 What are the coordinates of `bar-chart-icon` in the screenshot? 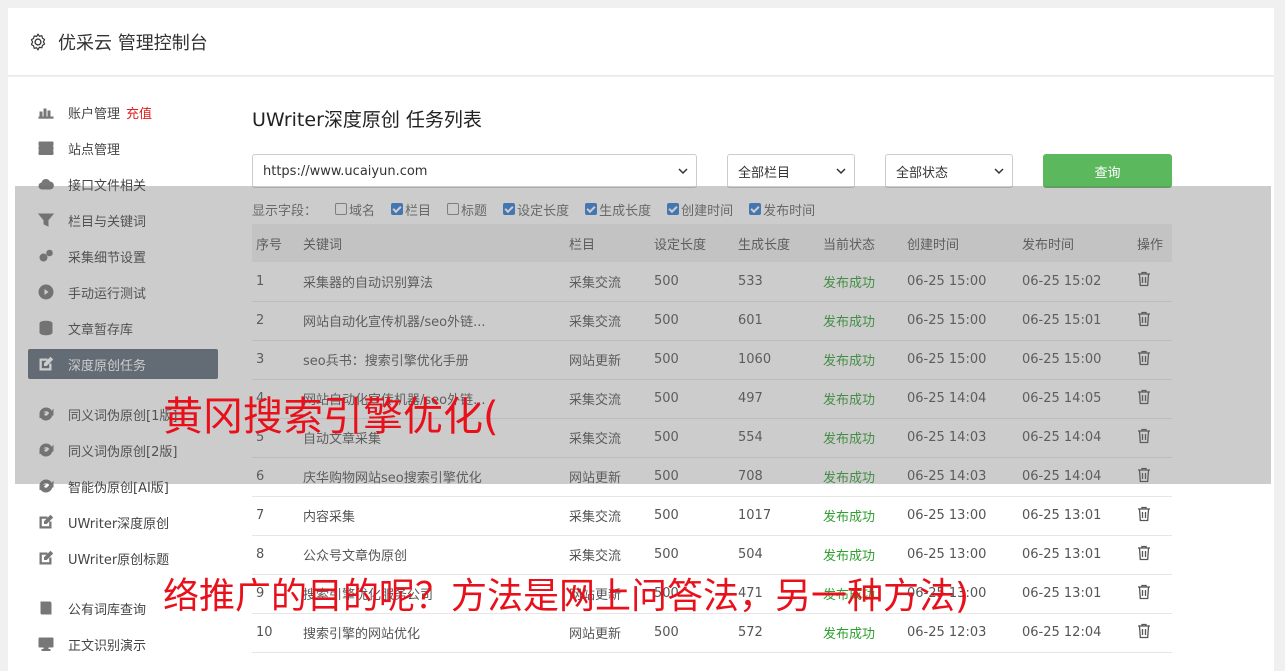 It's located at (46, 112).